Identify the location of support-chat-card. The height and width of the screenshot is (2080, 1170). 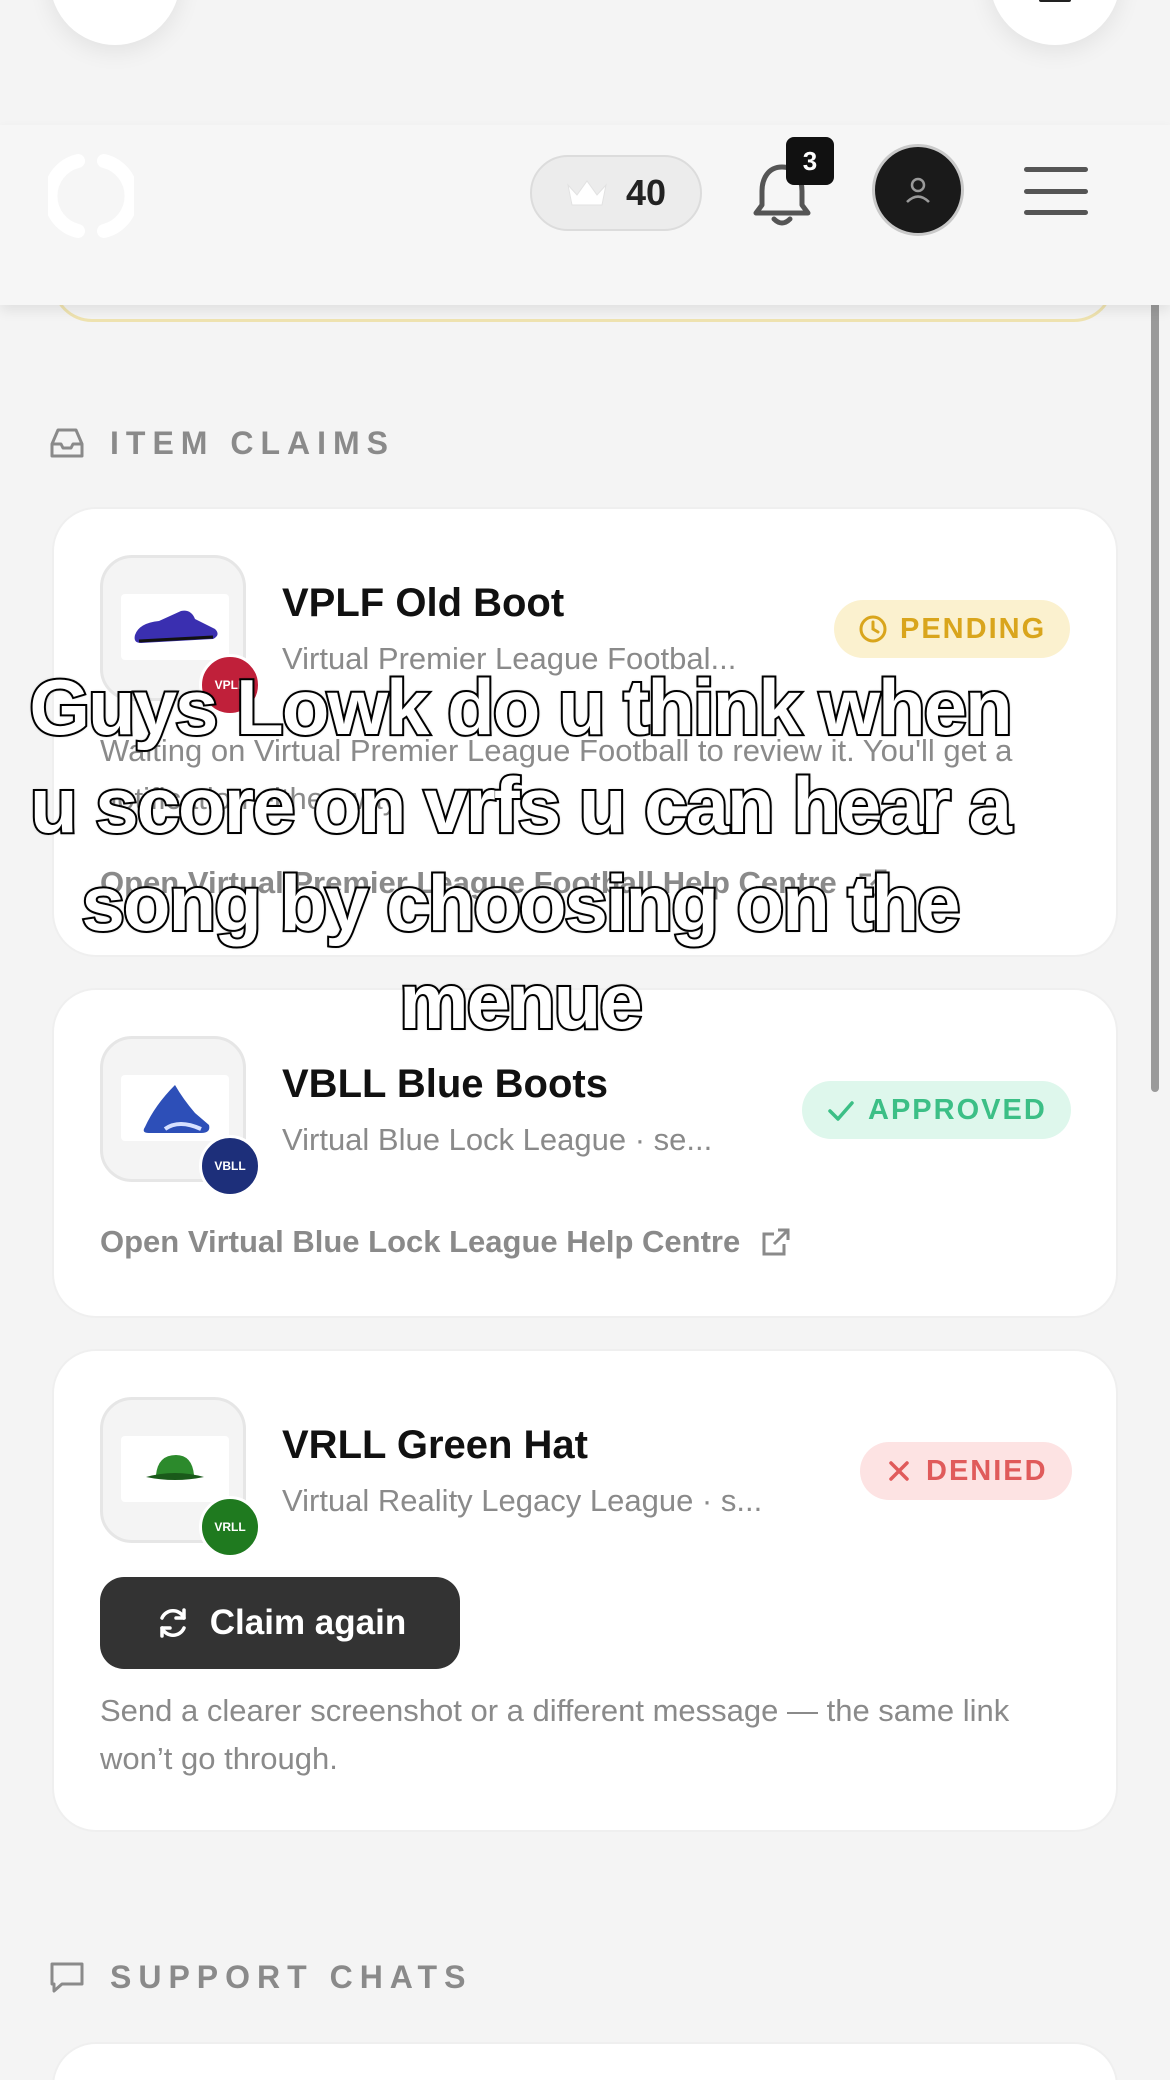
(585, 2061).